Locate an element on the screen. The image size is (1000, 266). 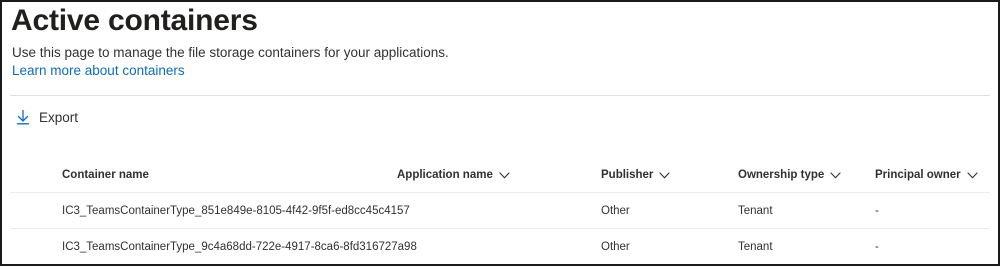
page-title: Active containers is located at coordinates (134, 20).